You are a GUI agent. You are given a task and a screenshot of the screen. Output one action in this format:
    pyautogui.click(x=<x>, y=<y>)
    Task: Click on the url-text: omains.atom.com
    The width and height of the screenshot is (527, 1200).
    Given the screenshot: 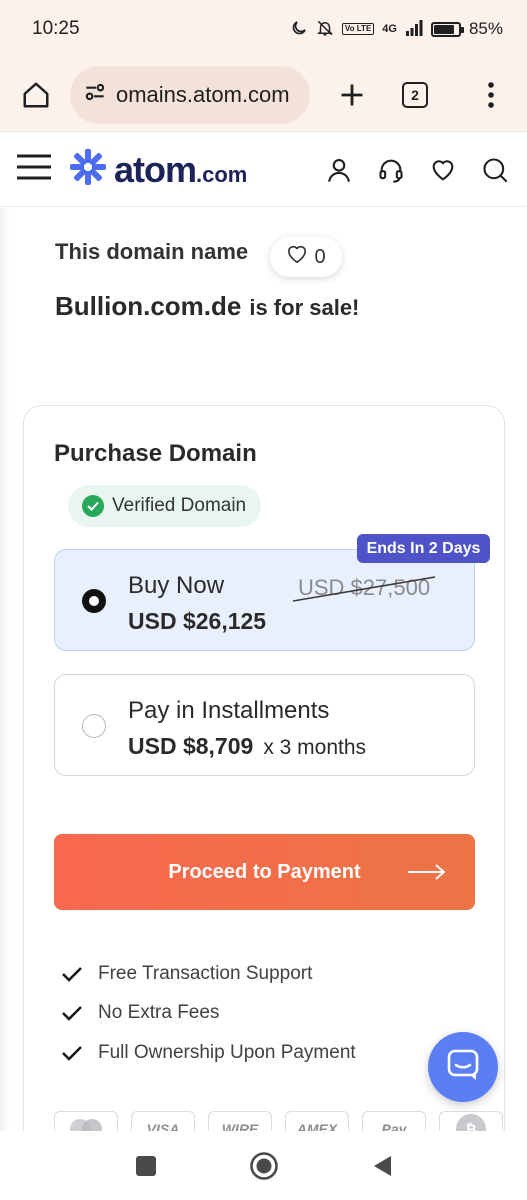 What is the action you would take?
    pyautogui.click(x=203, y=95)
    